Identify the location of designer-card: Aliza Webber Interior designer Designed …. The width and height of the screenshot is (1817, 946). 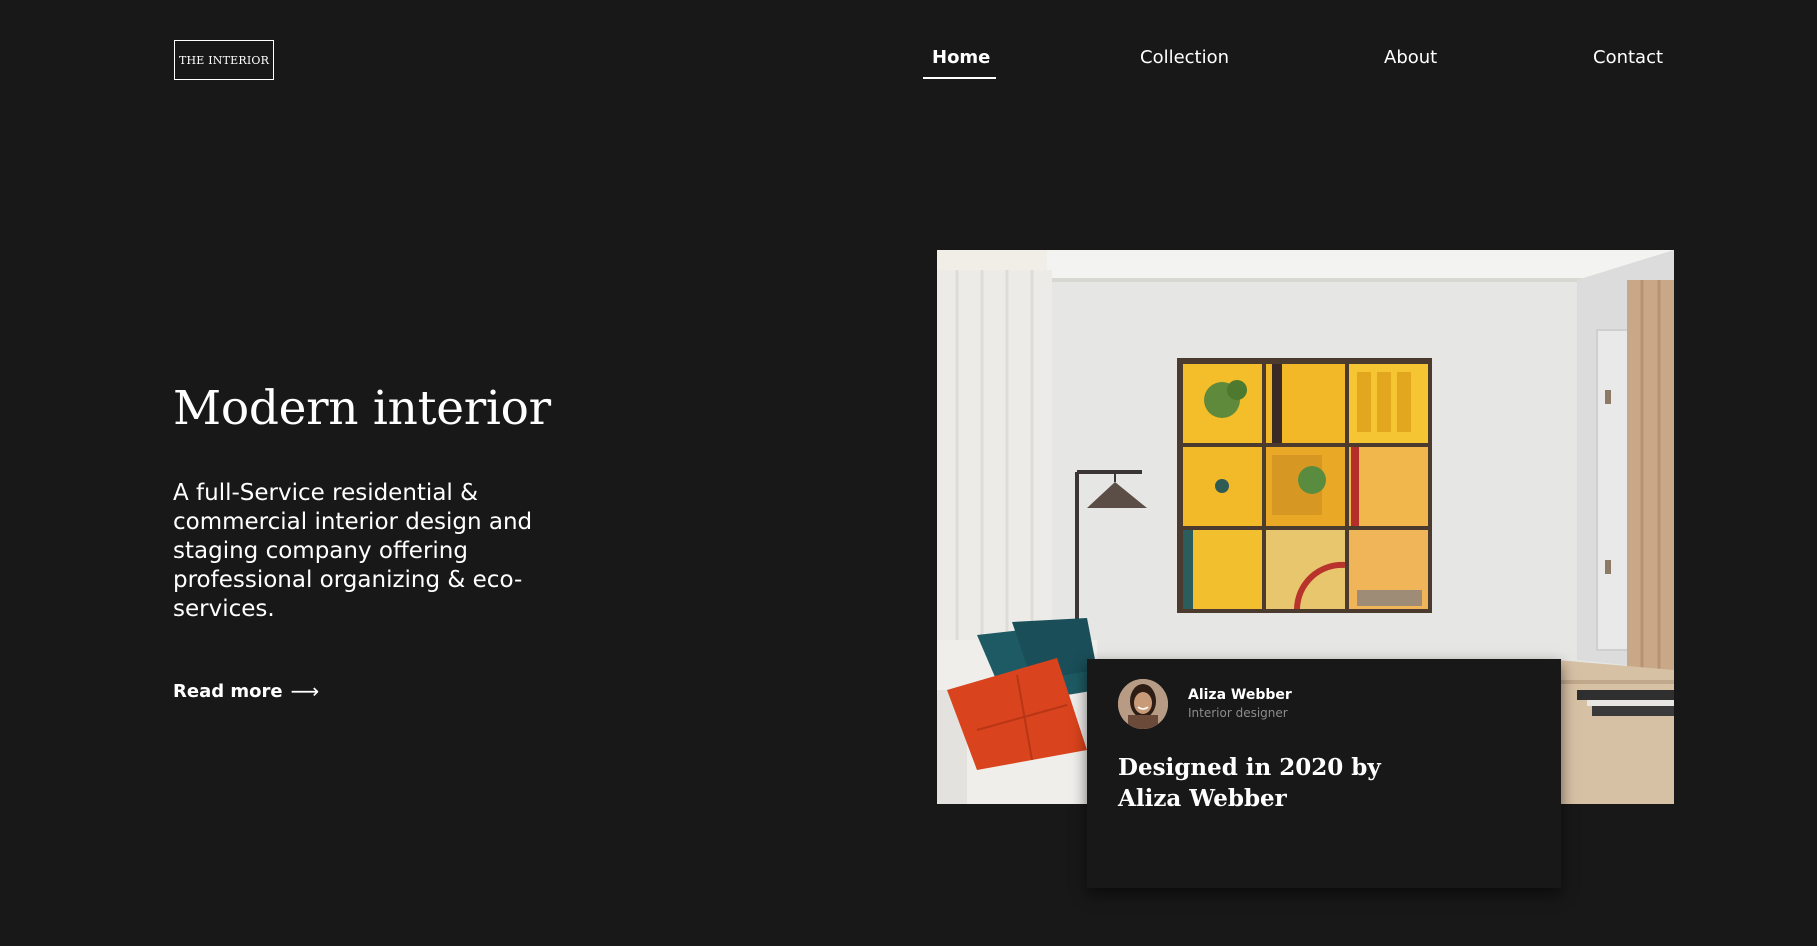
(1324, 773).